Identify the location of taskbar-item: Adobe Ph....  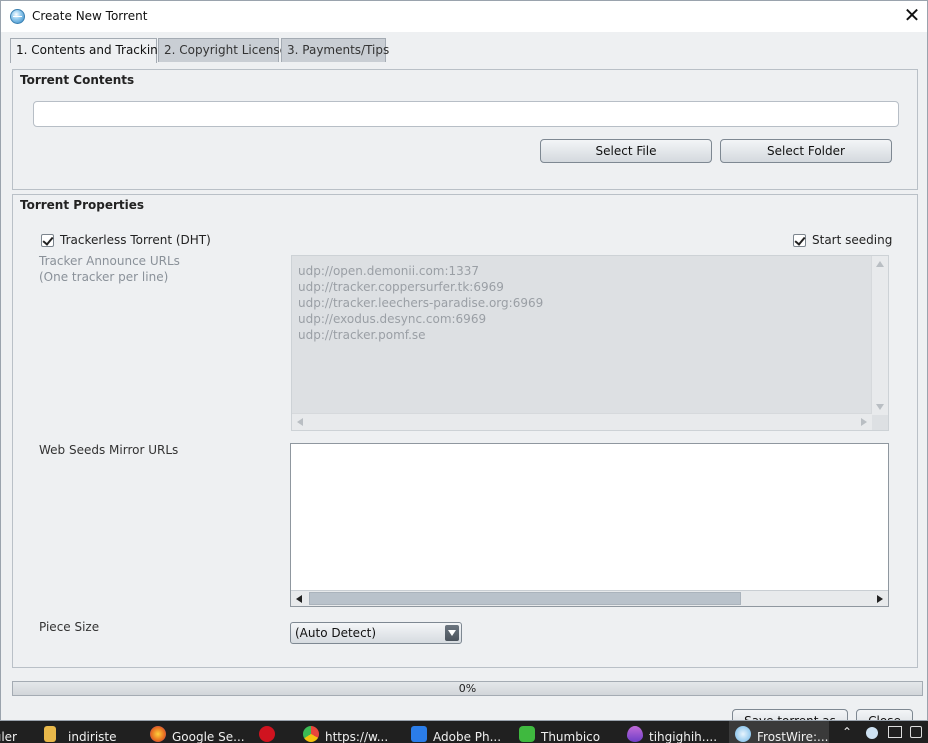
(456, 732).